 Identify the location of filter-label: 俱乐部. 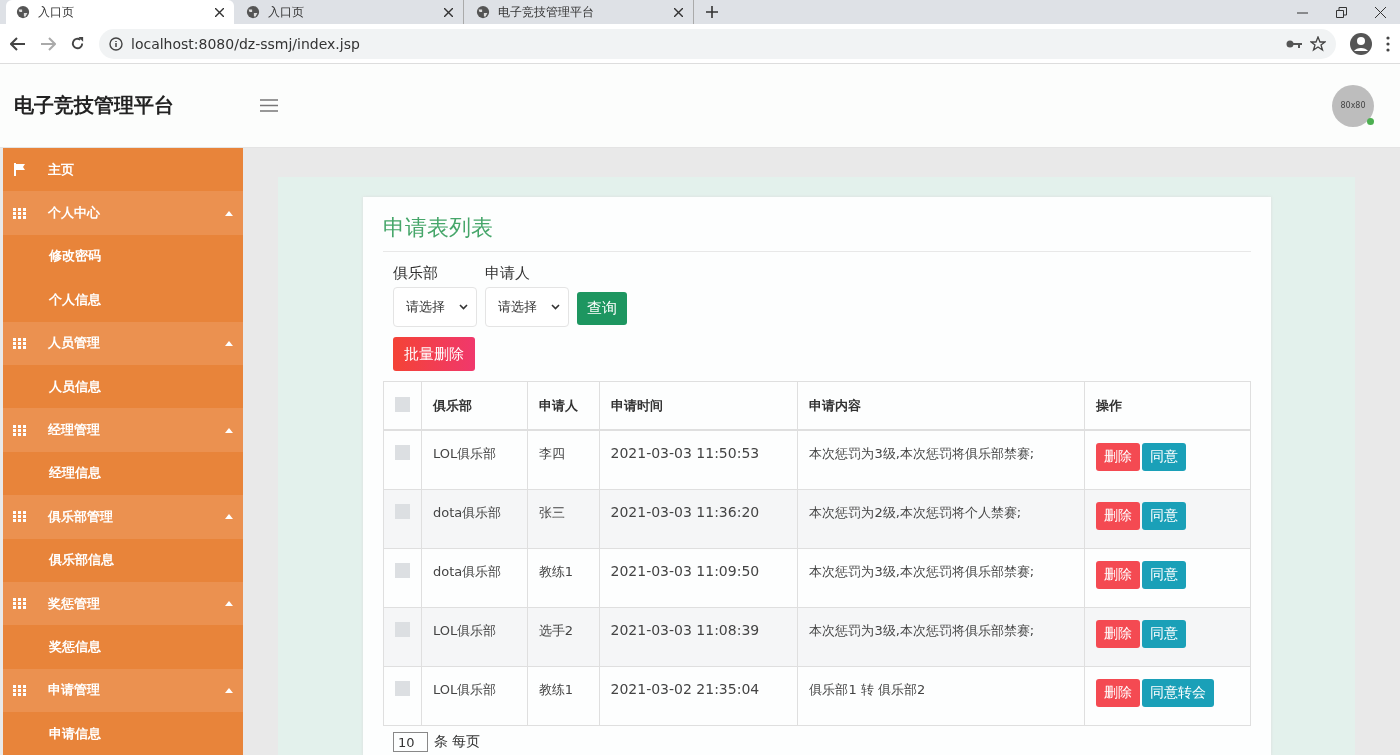
(416, 273).